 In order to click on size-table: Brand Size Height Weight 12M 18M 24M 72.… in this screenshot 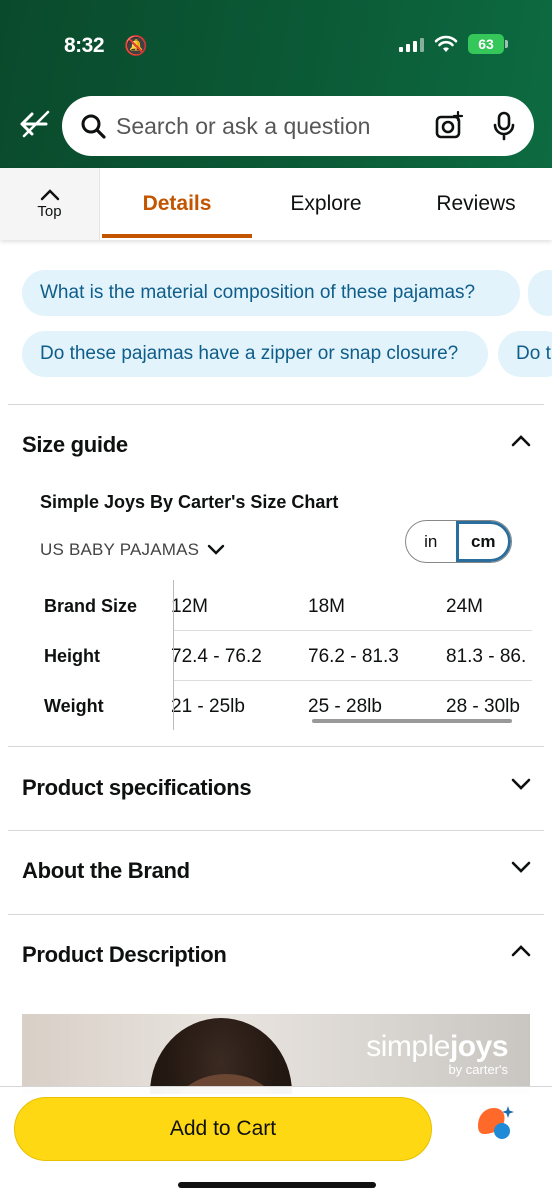, I will do `click(286, 655)`.